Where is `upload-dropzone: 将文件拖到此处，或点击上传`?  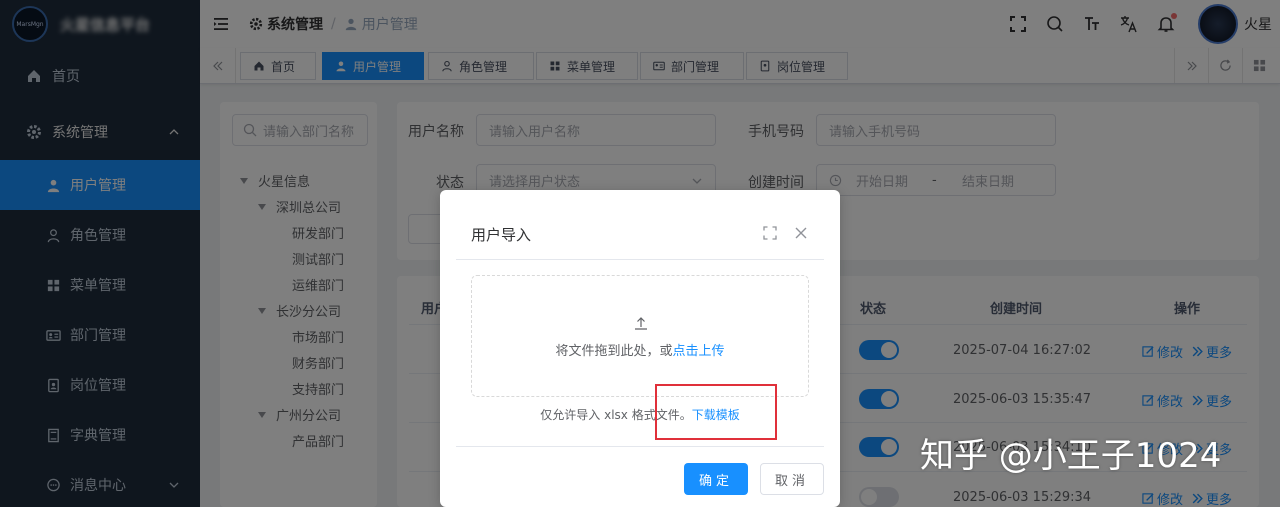 upload-dropzone: 将文件拖到此处，或点击上传 is located at coordinates (640, 336).